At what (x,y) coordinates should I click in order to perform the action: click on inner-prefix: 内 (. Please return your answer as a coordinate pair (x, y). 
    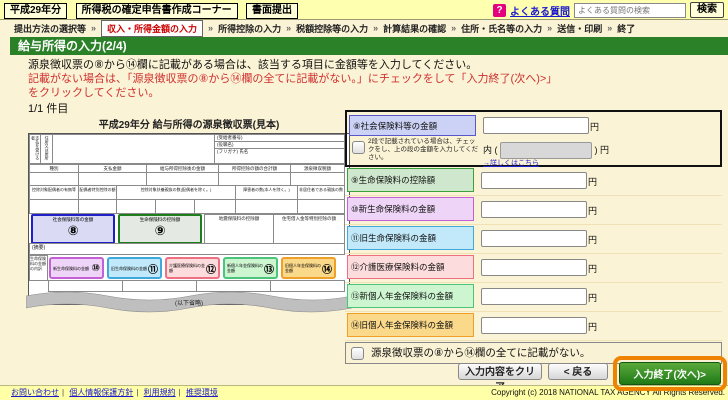
    Looking at the image, I should click on (490, 149).